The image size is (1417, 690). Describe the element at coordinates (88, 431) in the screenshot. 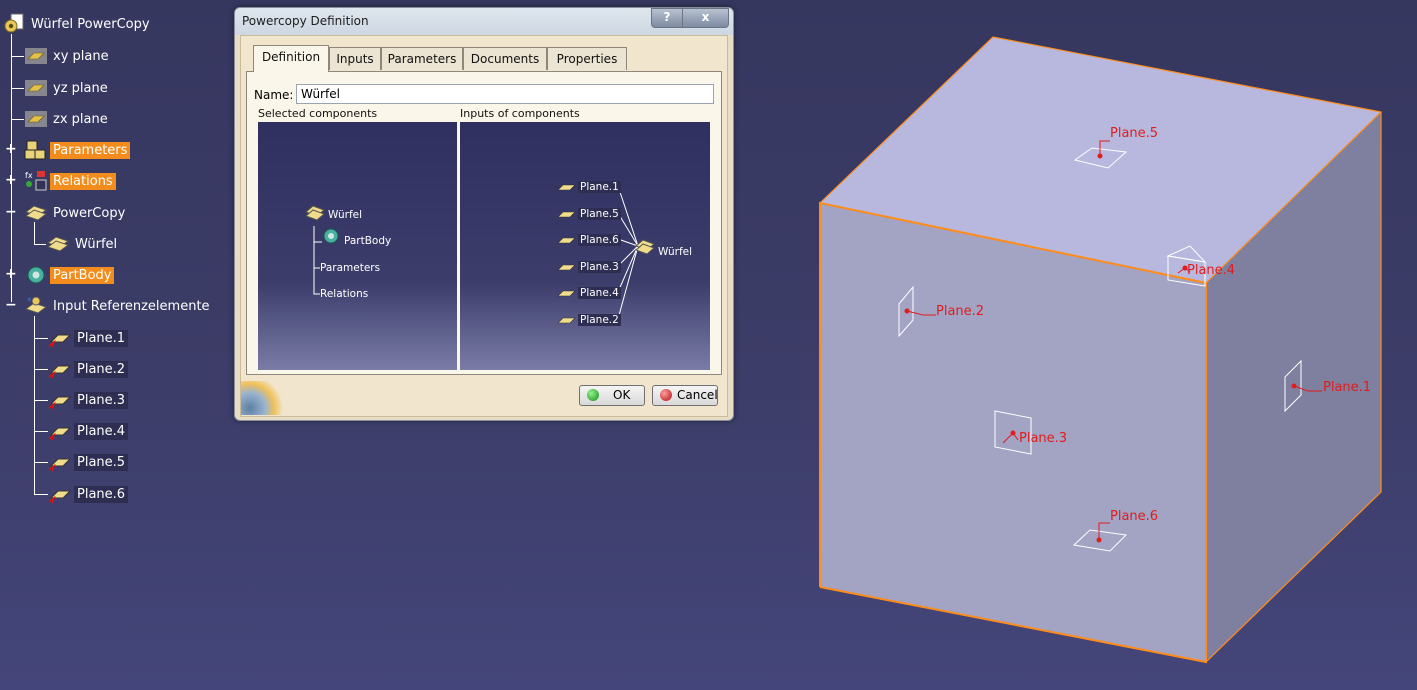

I see `tree-item-plane-4: Plane.4` at that location.